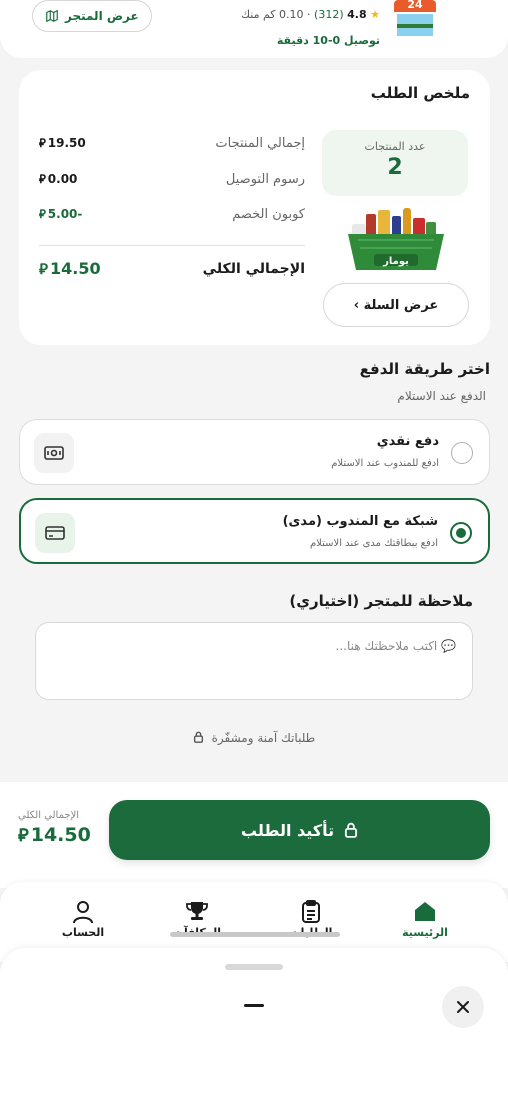  I want to click on summary-label: رسوم التوصيل, so click(265, 179).